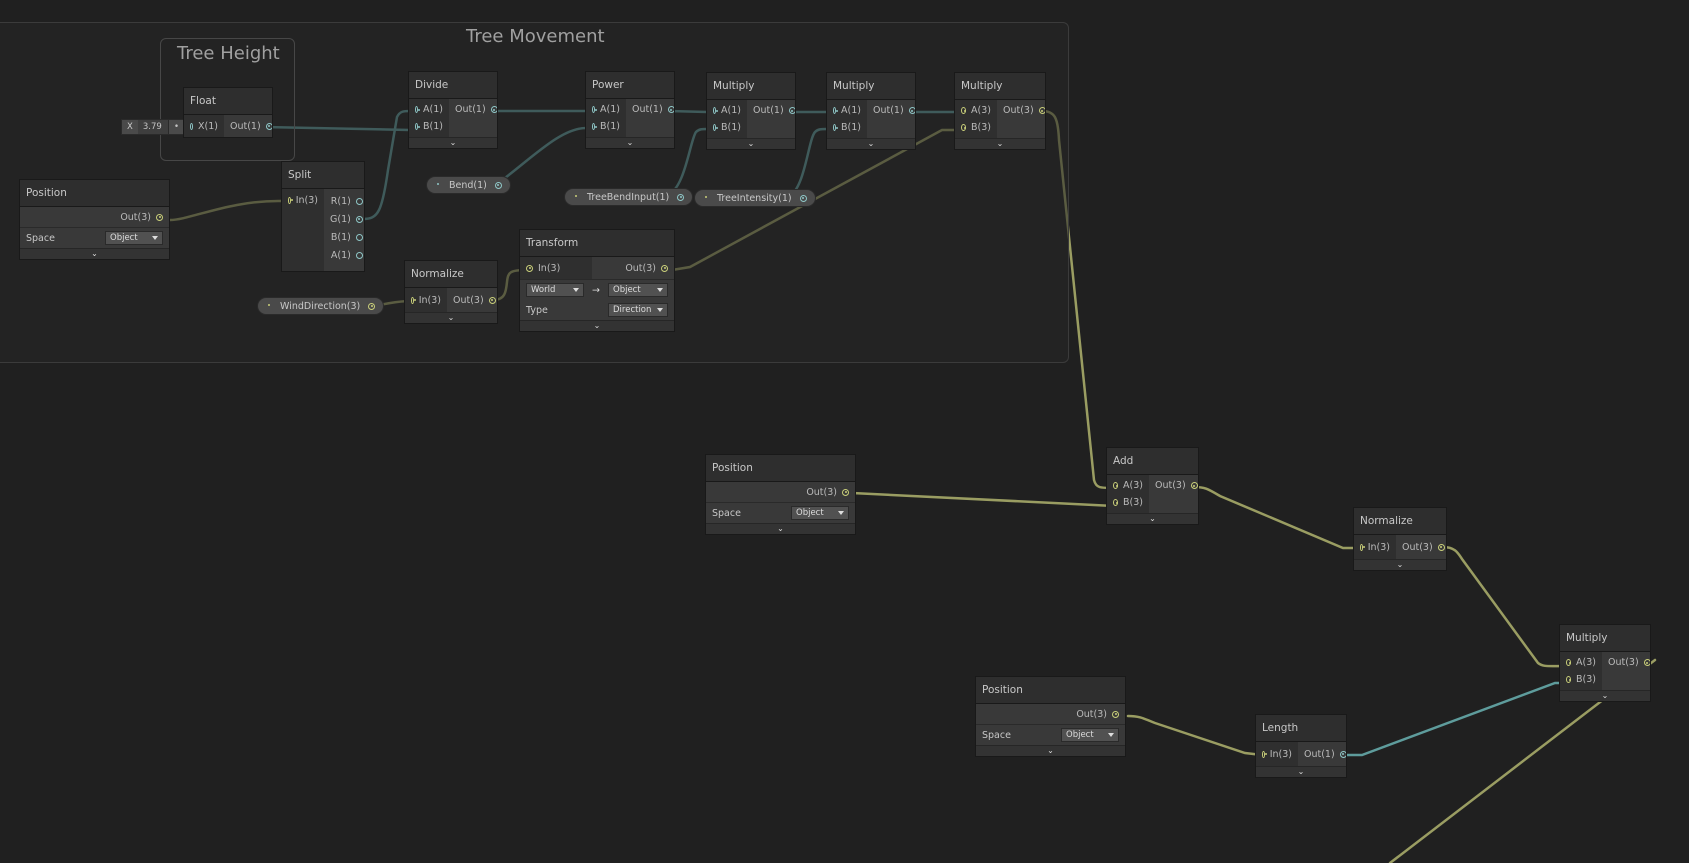 The height and width of the screenshot is (863, 1689). I want to click on from-space-dropdown: World, so click(555, 290).